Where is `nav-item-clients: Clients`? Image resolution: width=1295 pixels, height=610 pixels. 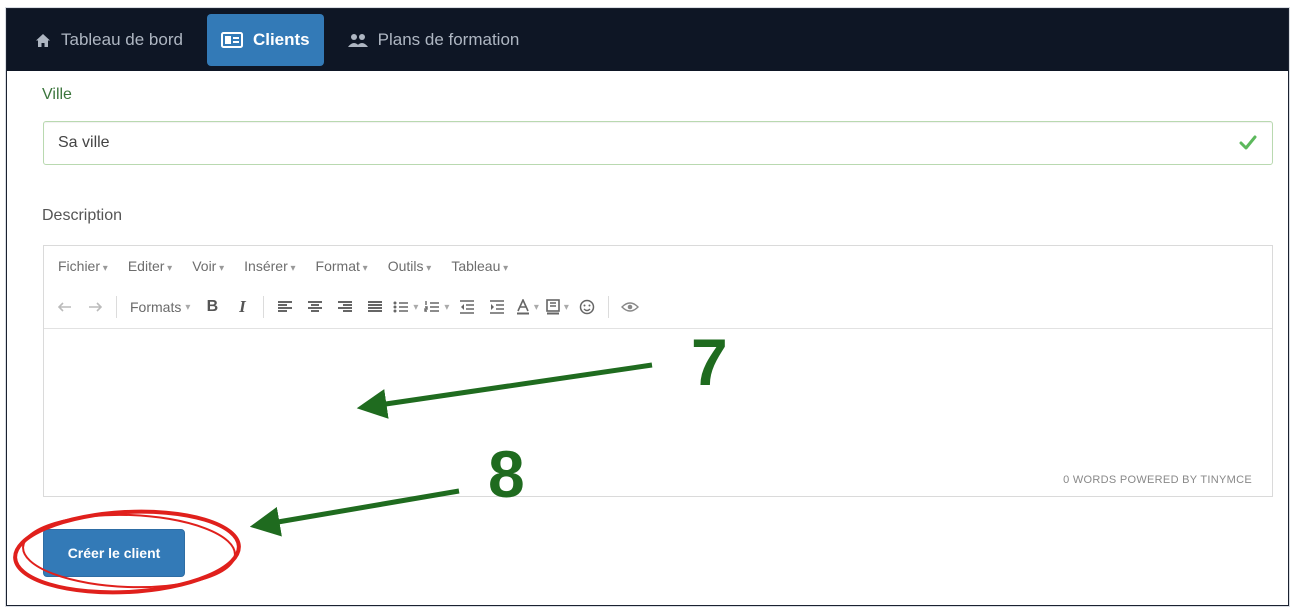
nav-item-clients: Clients is located at coordinates (265, 40).